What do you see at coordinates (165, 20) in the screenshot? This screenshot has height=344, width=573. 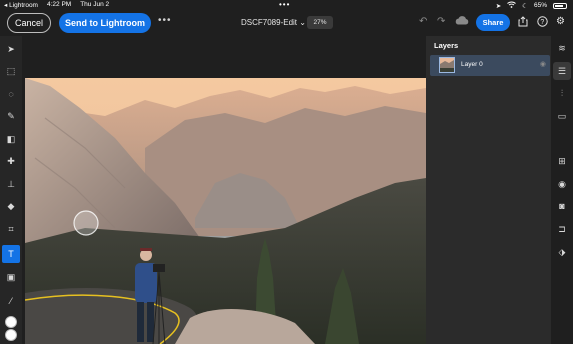 I see `more-options-icon: •••` at bounding box center [165, 20].